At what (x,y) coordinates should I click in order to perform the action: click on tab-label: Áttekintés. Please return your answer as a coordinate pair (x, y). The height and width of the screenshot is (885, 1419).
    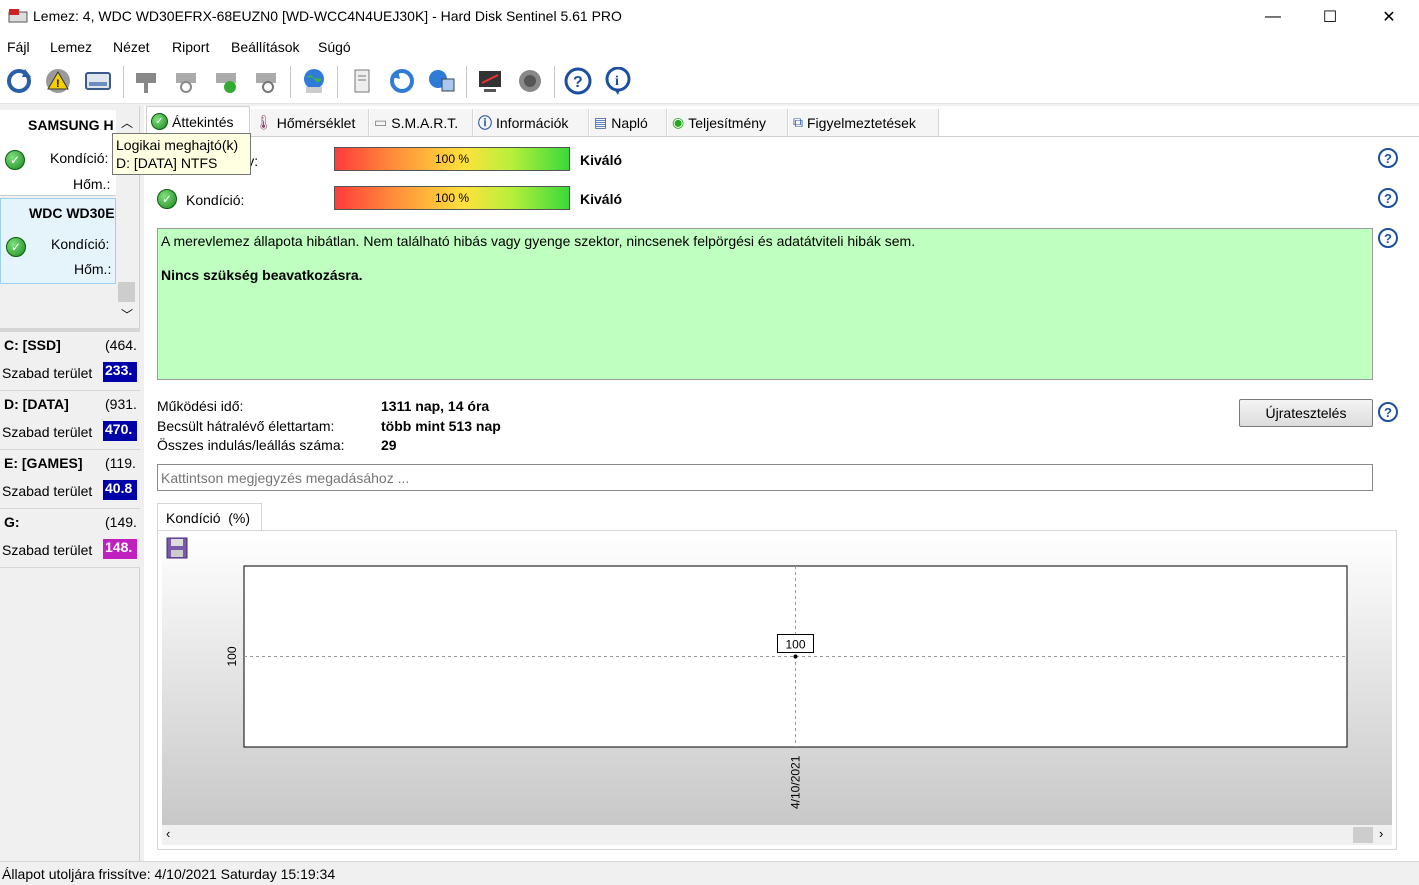
    Looking at the image, I should click on (203, 121).